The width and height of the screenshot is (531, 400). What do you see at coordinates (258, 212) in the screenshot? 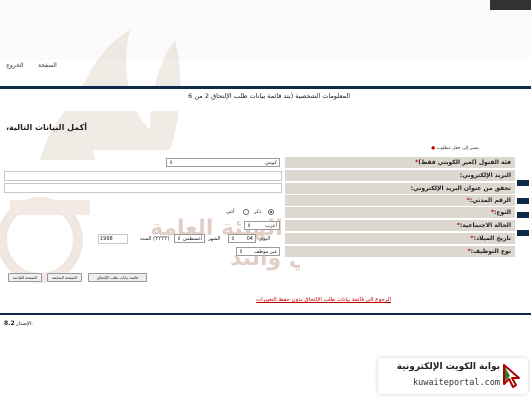
I see `gender-male-label: ذكر` at bounding box center [258, 212].